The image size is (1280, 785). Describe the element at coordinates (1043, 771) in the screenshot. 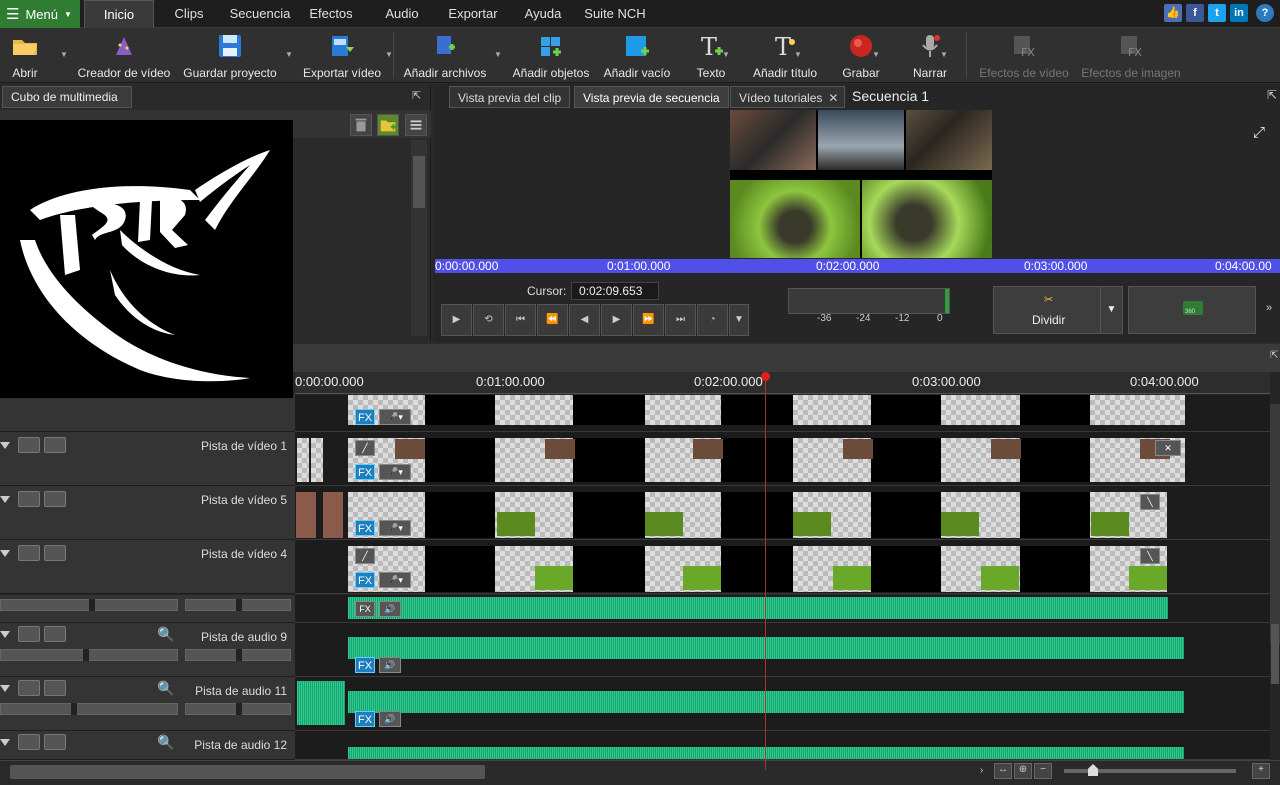

I see `zoom-out-icon: −` at that location.